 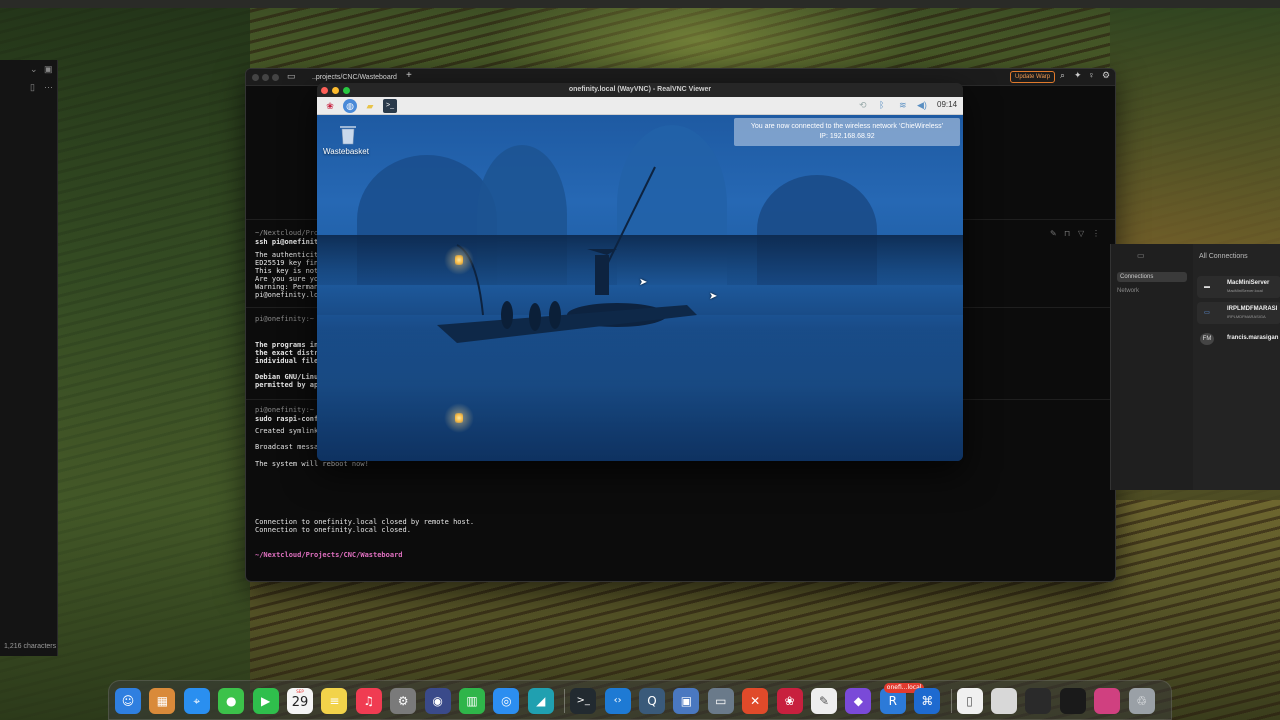 I want to click on new-tab-button: +, so click(x=409, y=75).